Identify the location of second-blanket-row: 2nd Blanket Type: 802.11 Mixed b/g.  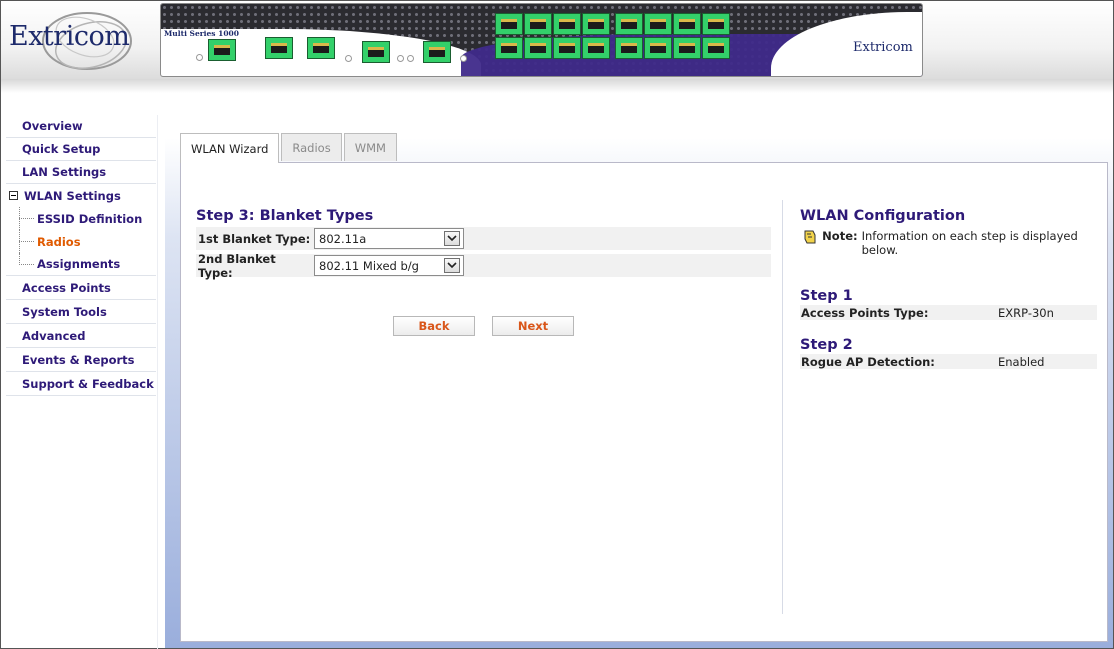
(483, 265).